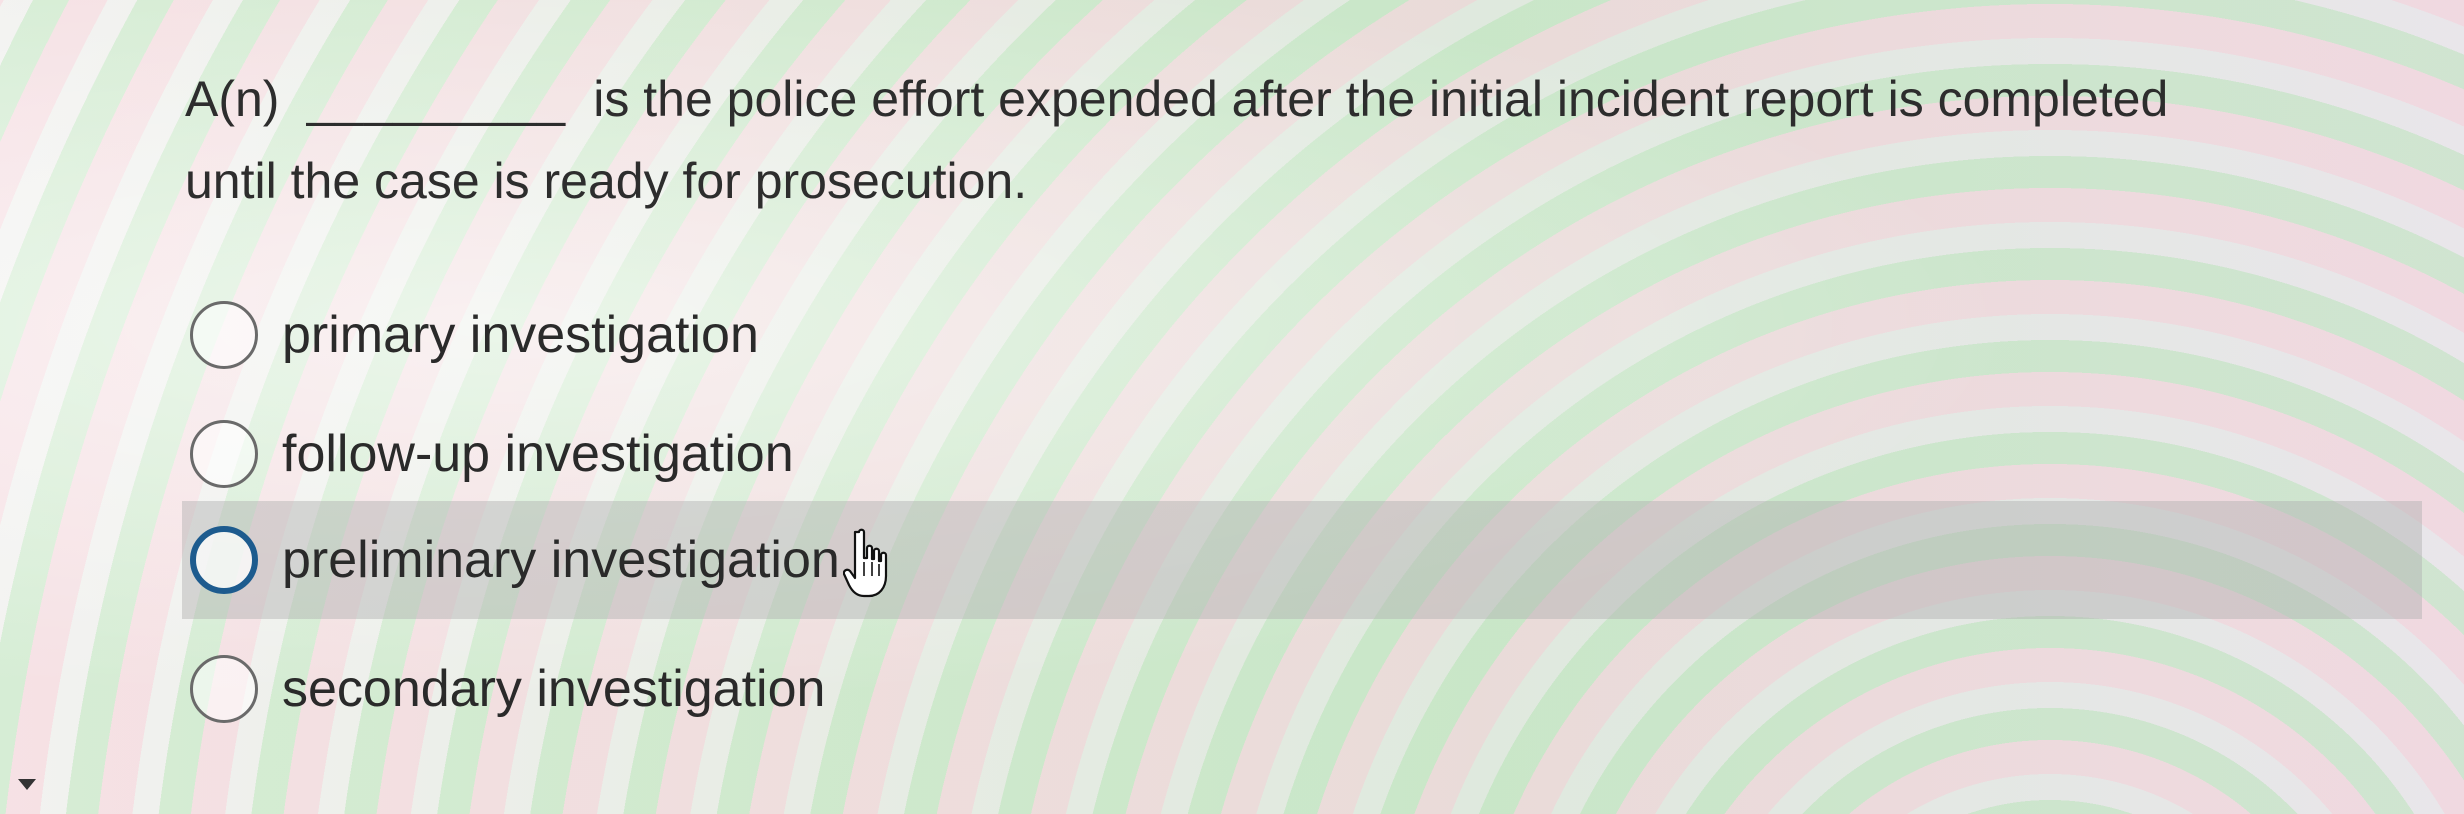 Image resolution: width=2464 pixels, height=814 pixels. I want to click on answer-option-label: primary investigation, so click(520, 335).